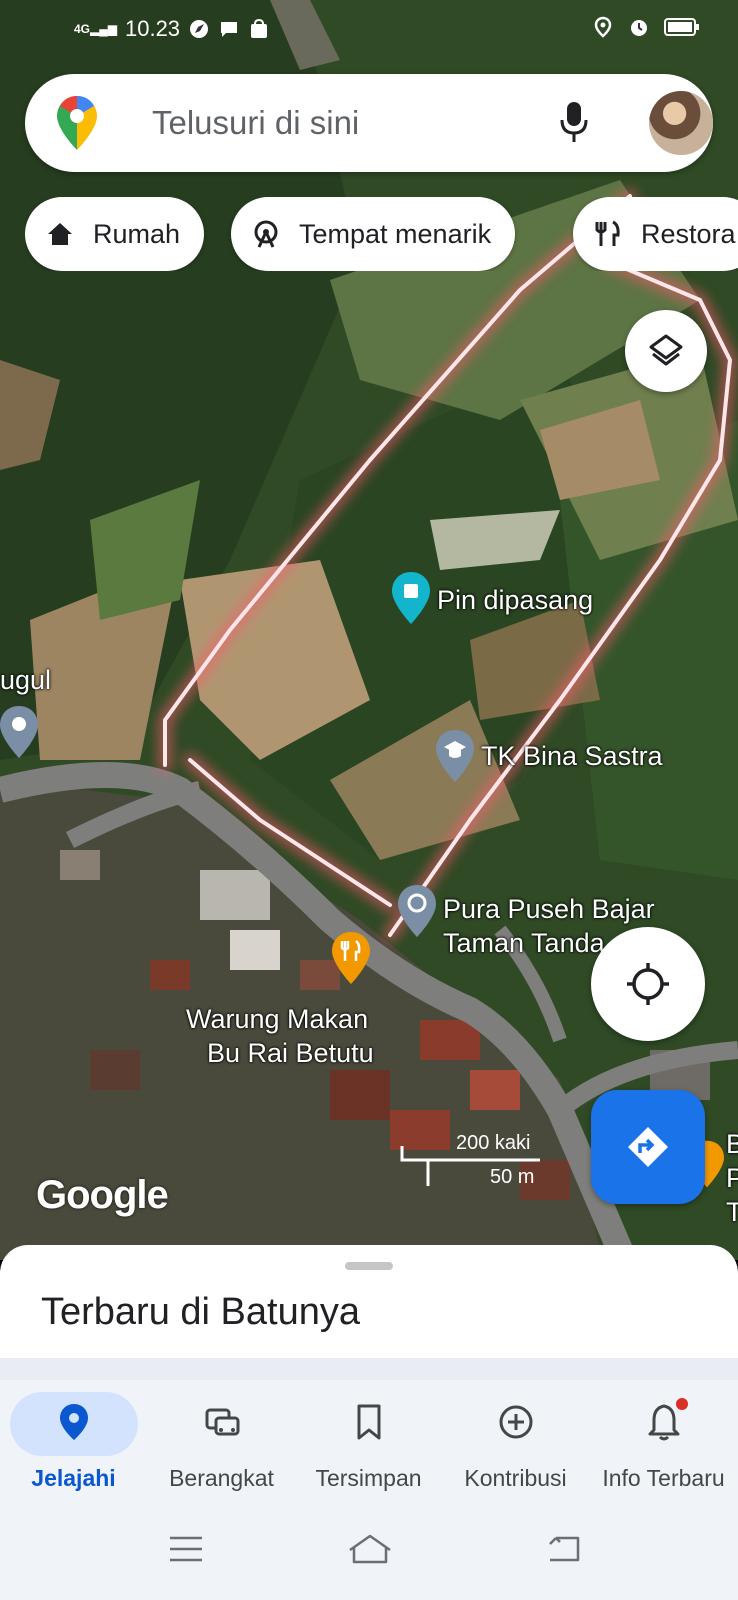 Image resolution: width=738 pixels, height=1600 pixels. Describe the element at coordinates (549, 909) in the screenshot. I see `temple-label-line1: Pura Puseh Bajar` at that location.